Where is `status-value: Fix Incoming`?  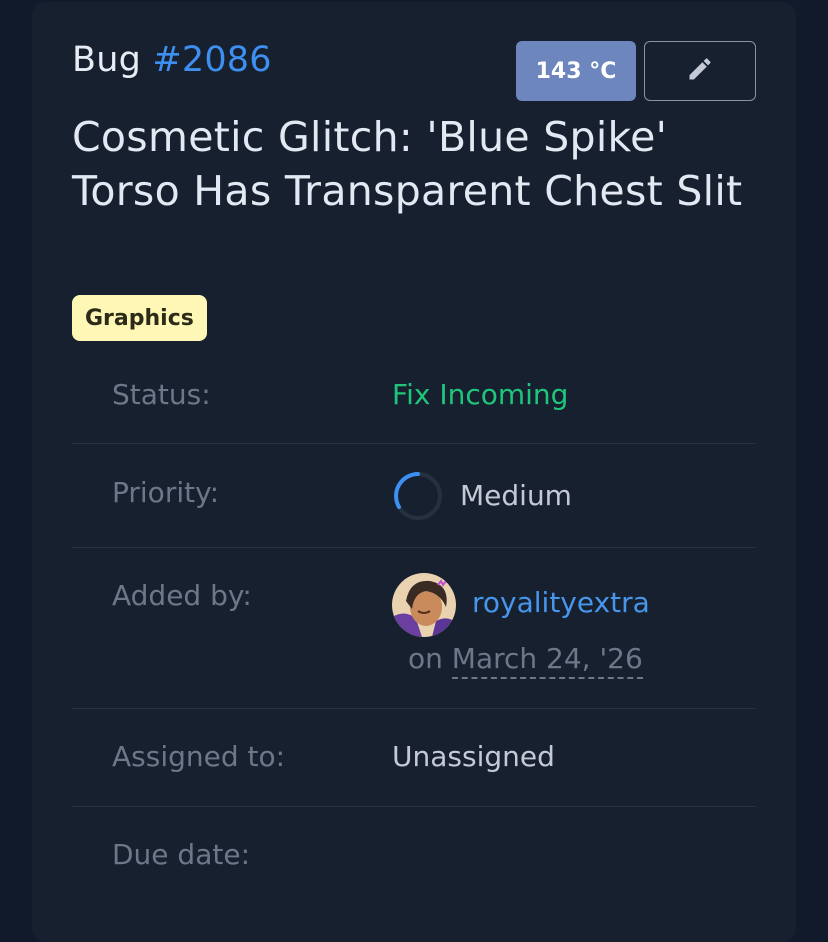 status-value: Fix Incoming is located at coordinates (480, 394).